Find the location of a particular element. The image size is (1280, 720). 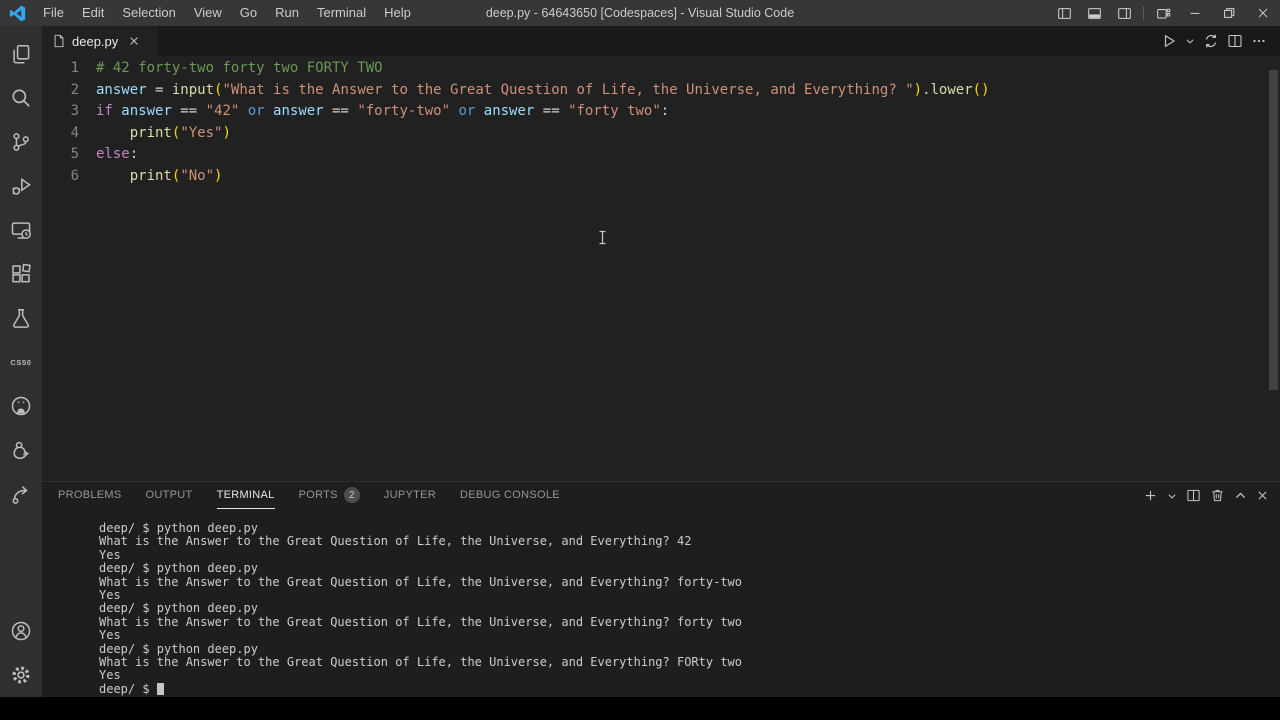

panel-tab-jupyter: JUPYTER is located at coordinates (410, 495).